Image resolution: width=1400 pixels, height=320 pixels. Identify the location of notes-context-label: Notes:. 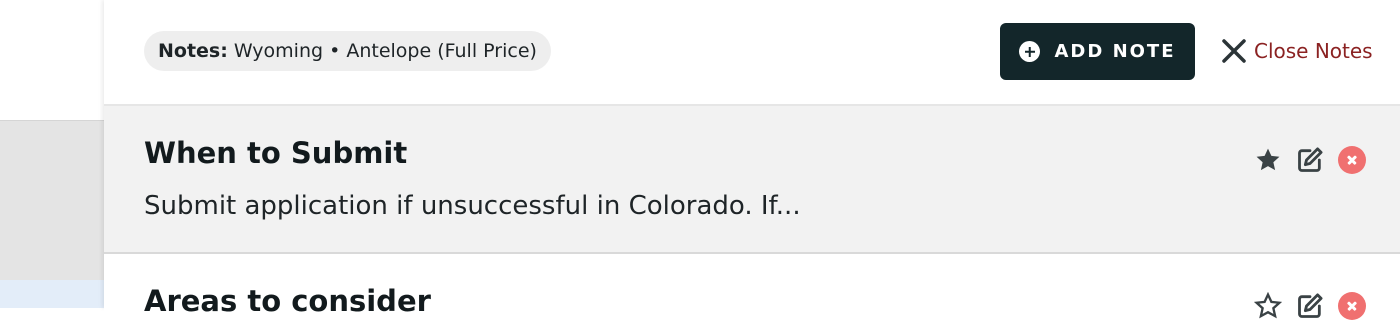
(193, 51).